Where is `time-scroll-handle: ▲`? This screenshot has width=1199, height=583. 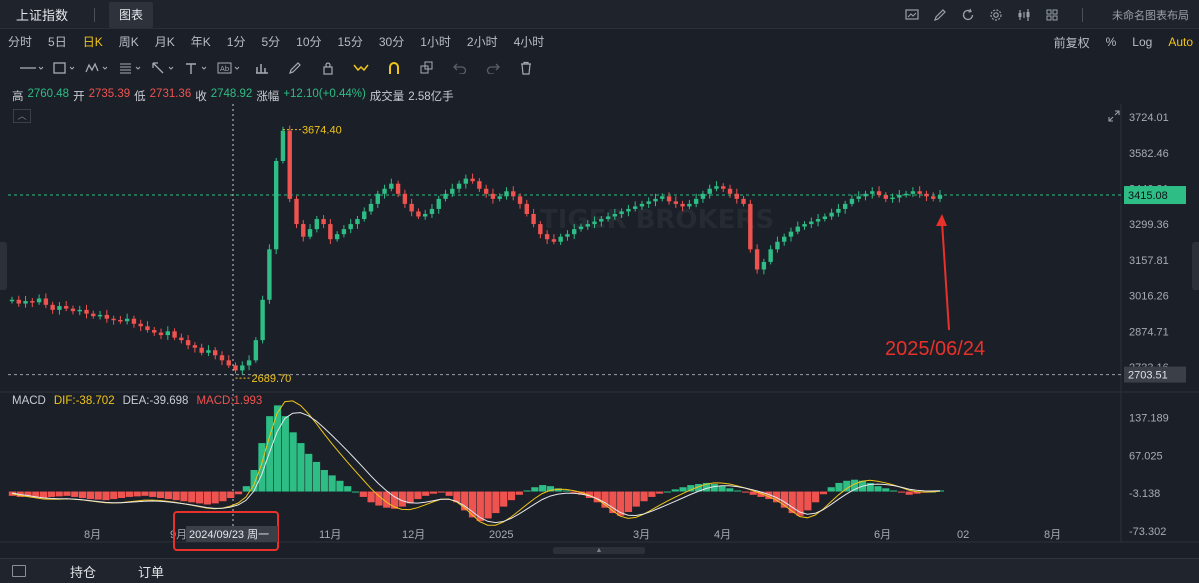
time-scroll-handle: ▲ is located at coordinates (599, 550).